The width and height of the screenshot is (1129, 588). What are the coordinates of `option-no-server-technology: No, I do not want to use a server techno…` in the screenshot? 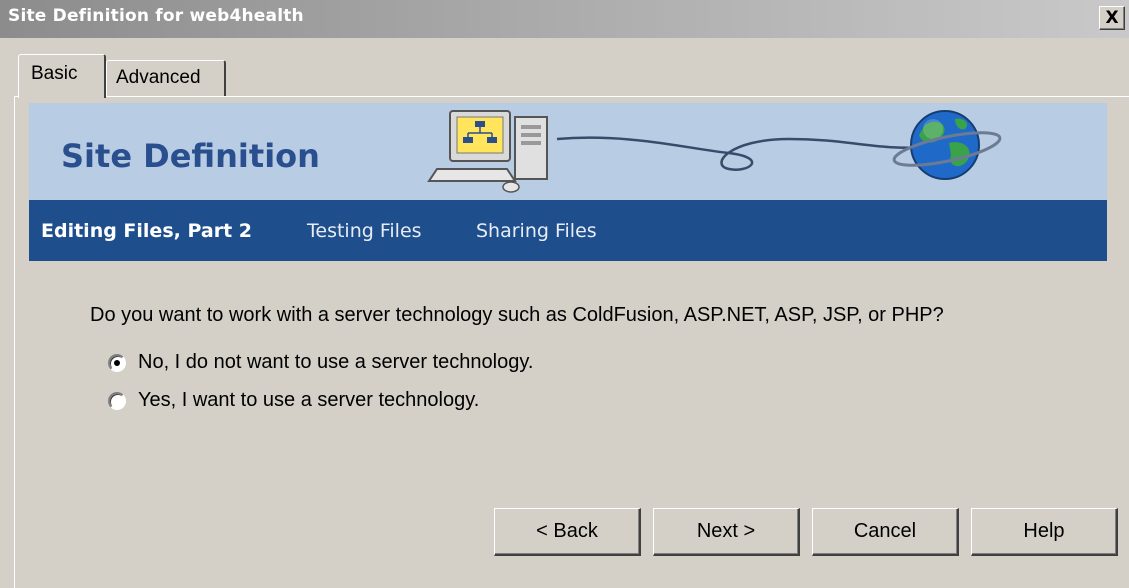 It's located at (320, 362).